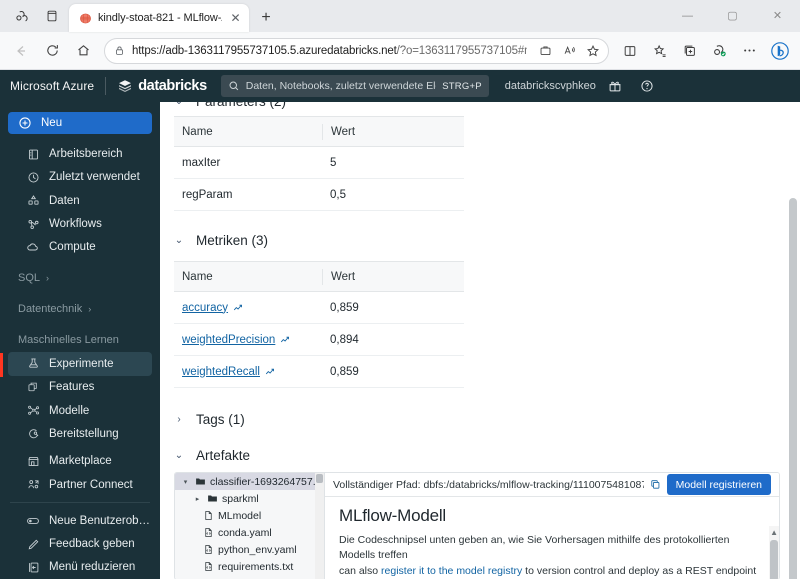 This screenshot has width=800, height=579. I want to click on omnibox-icons, so click(569, 51).